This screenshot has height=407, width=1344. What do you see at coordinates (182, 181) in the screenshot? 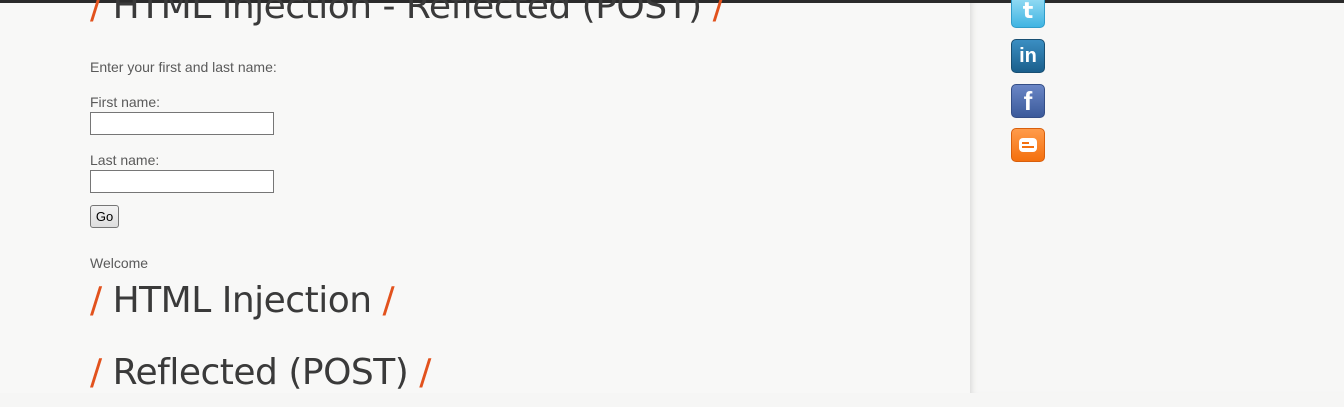
I see `last-name-input` at bounding box center [182, 181].